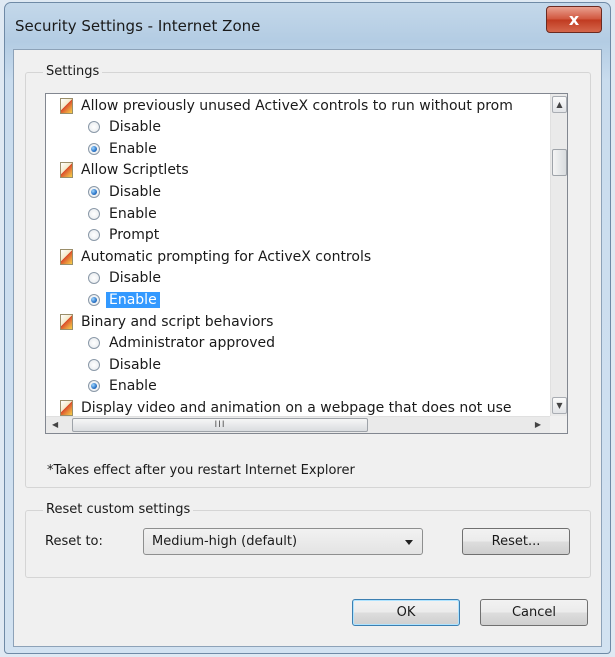  I want to click on scroll-down-button: ▼, so click(559, 405).